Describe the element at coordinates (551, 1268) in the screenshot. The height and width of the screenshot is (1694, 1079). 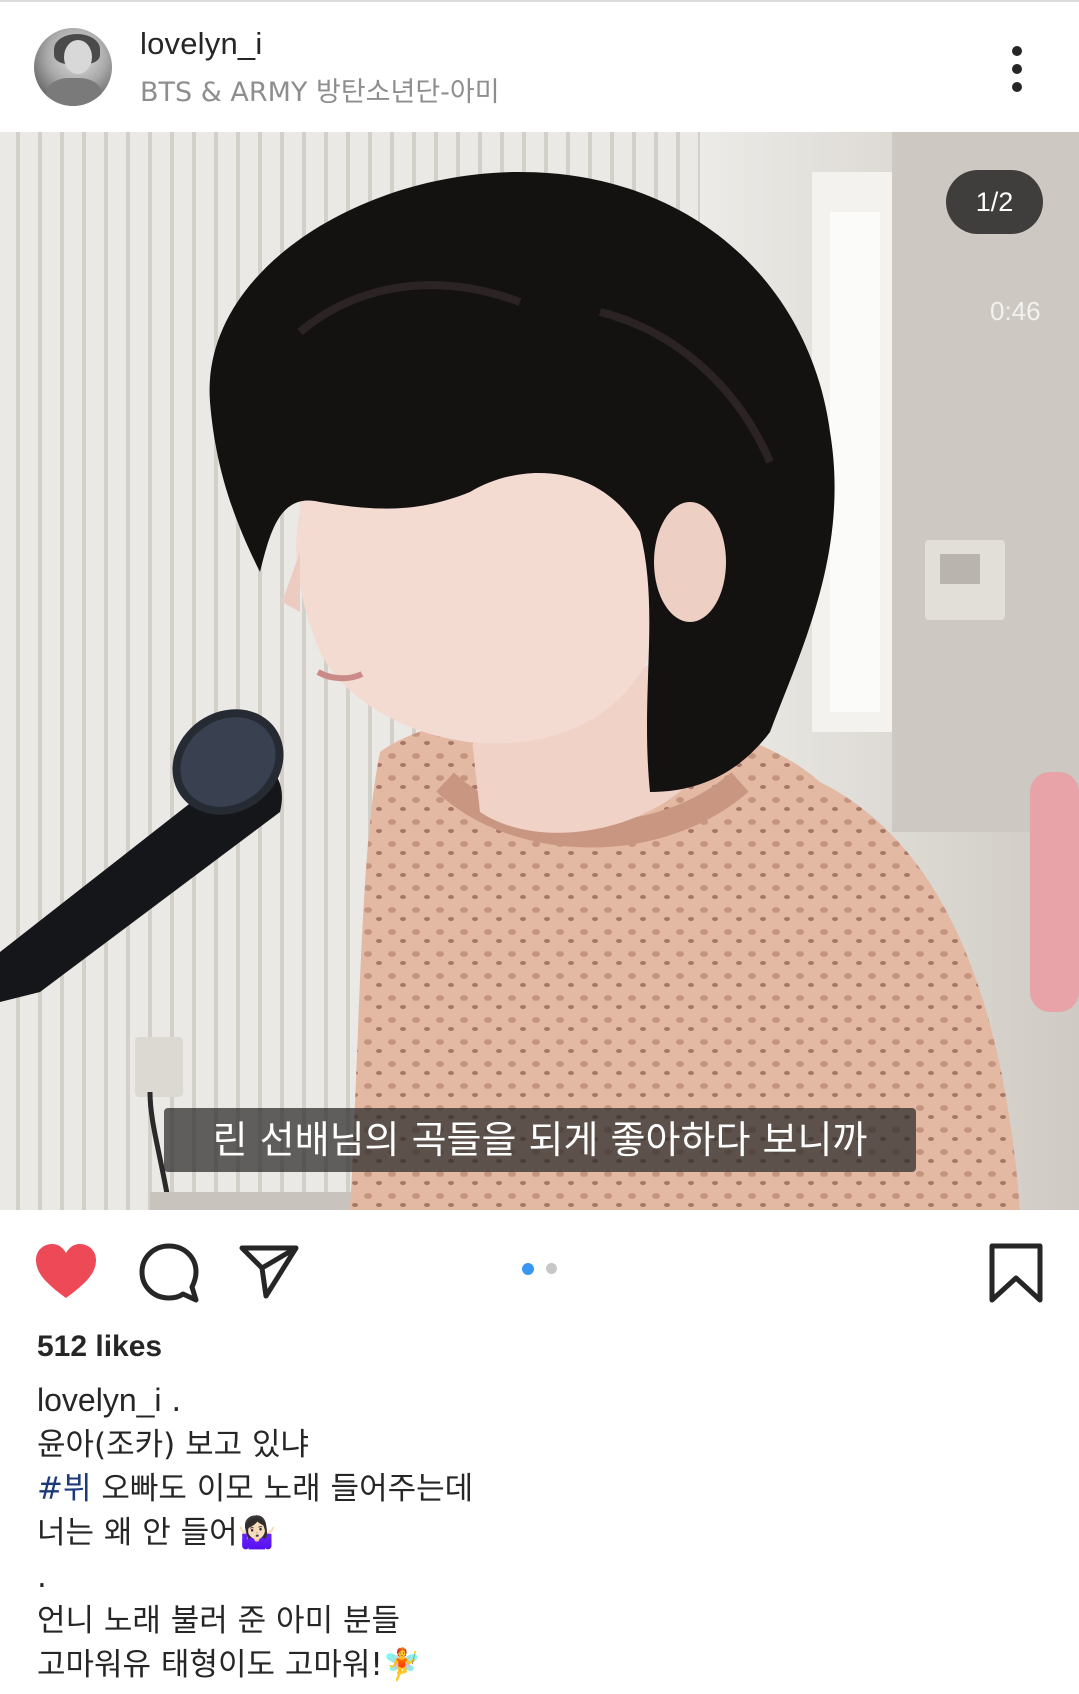
I see `carousel-dot` at that location.